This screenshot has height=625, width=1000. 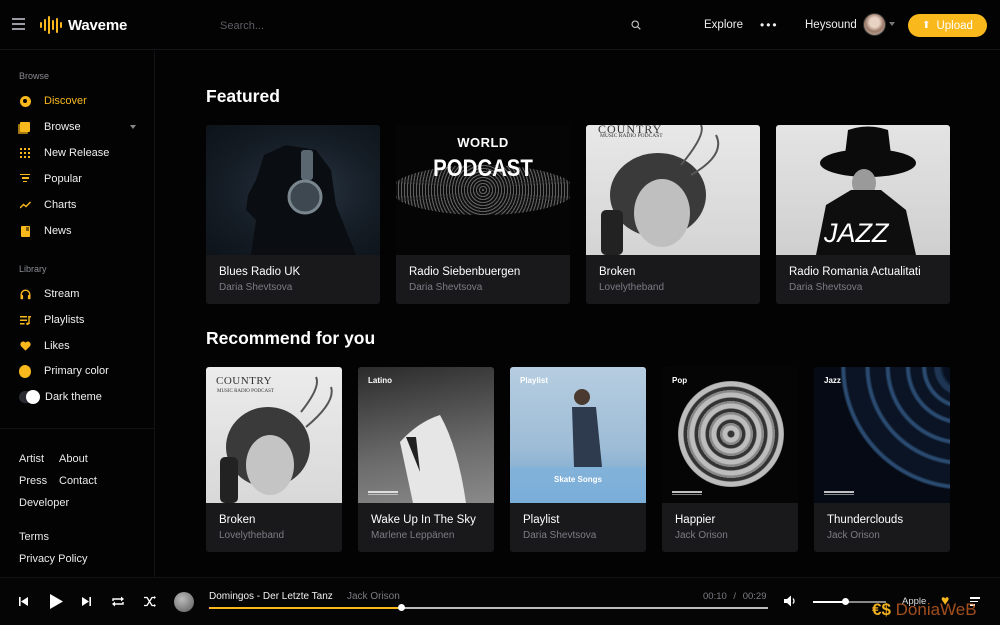 I want to click on track-artist: Jack Orison, so click(x=373, y=596).